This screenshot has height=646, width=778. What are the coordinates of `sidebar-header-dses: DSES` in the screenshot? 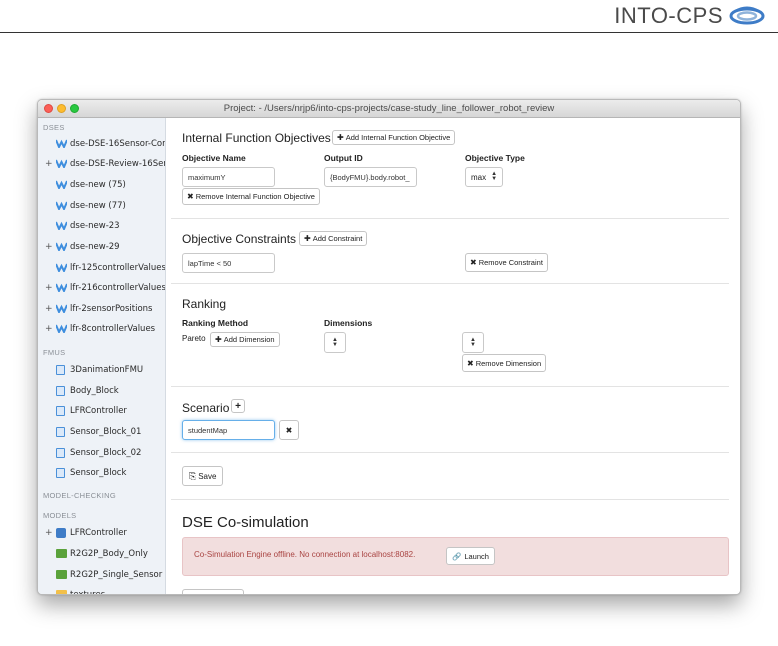 It's located at (54, 127).